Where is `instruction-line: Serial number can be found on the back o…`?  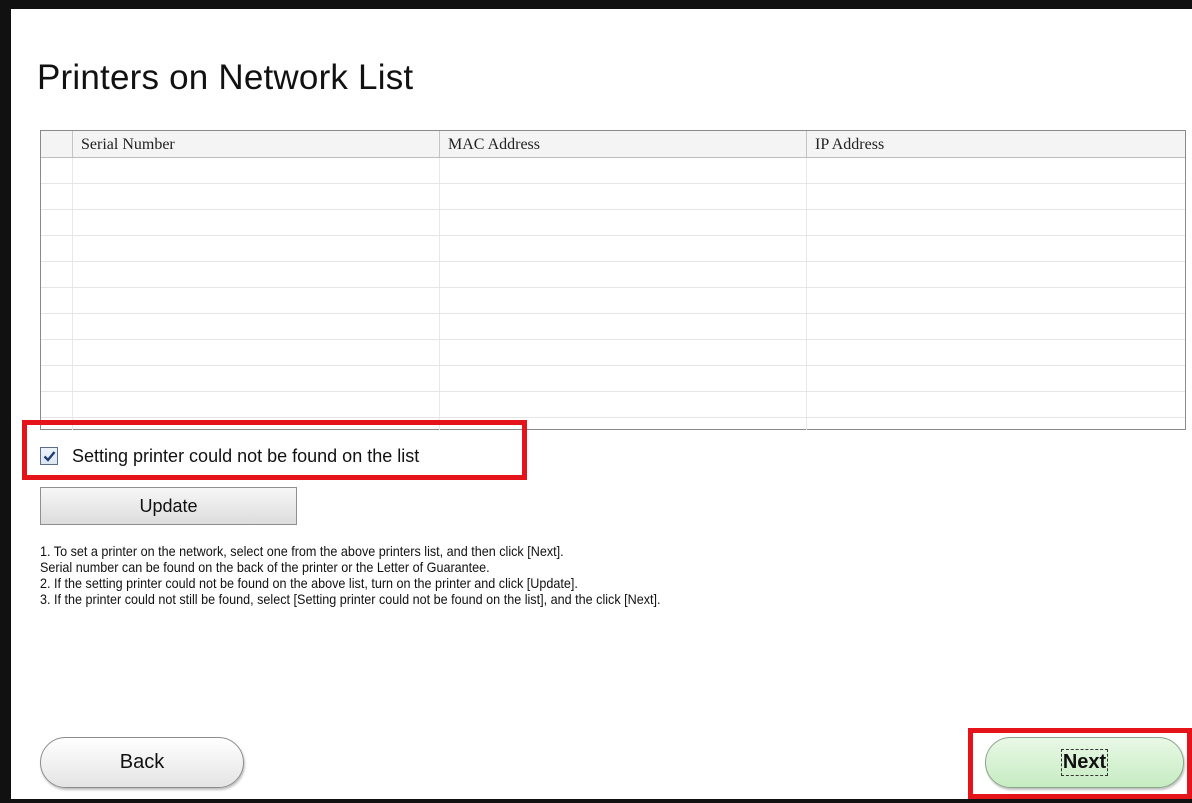 instruction-line: Serial number can be found on the back o… is located at coordinates (265, 567).